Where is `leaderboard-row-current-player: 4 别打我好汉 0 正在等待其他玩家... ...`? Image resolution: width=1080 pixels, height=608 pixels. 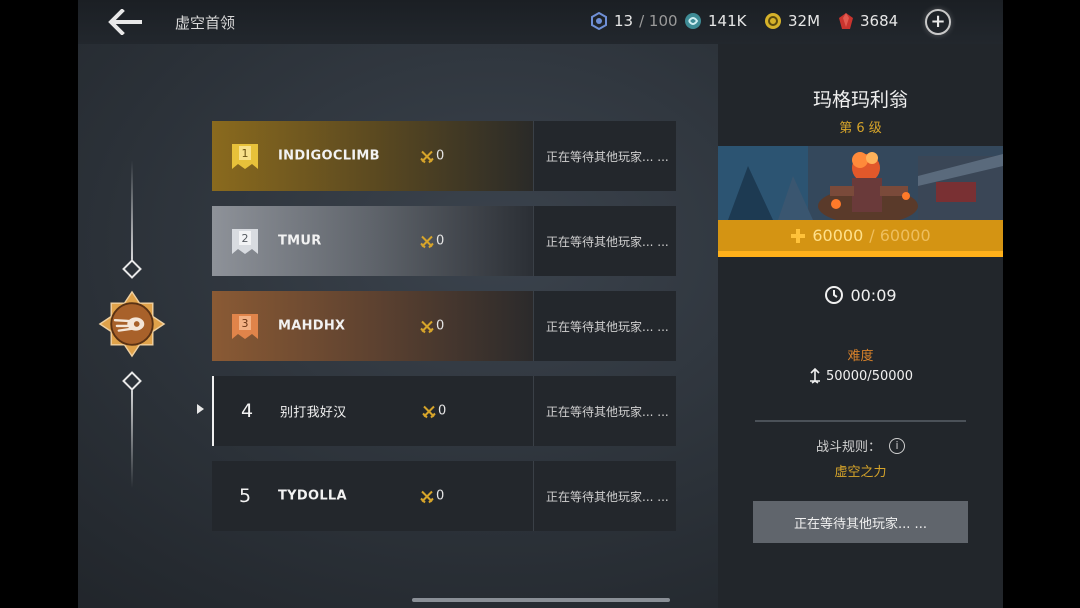 leaderboard-row-current-player: 4 别打我好汉 0 正在等待其他玩家... ... is located at coordinates (444, 411).